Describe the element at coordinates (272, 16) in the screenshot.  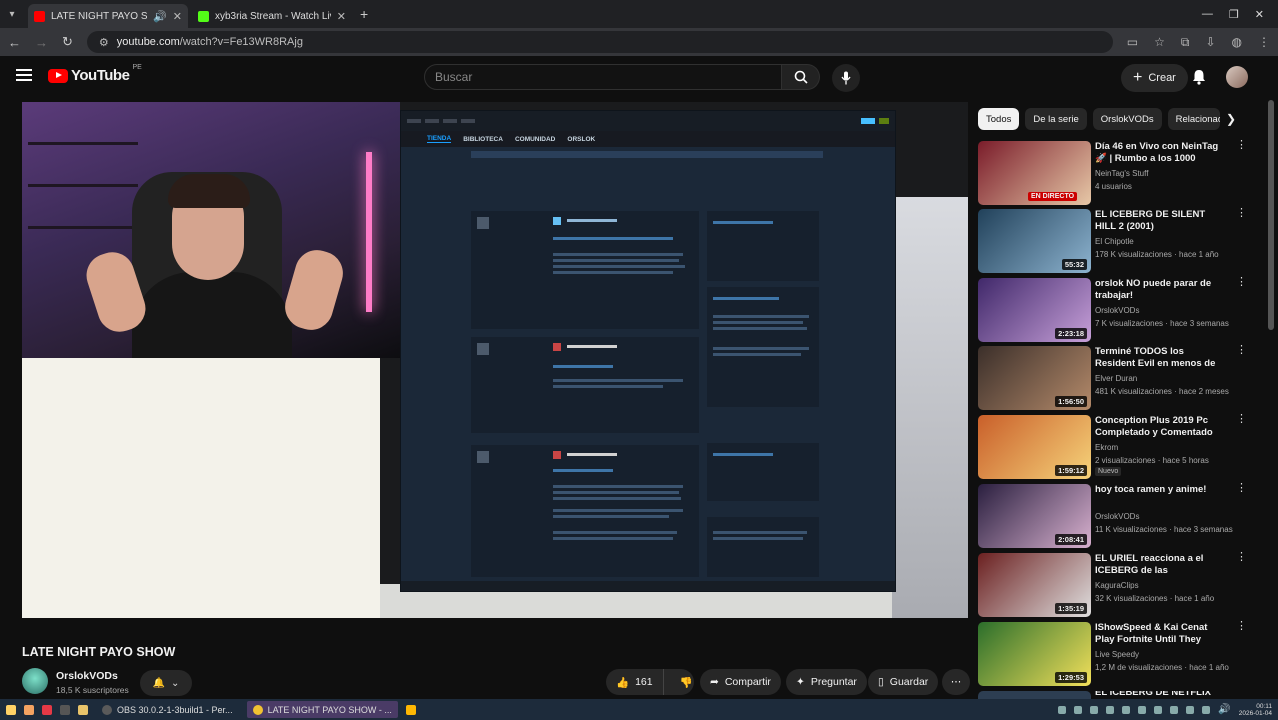
I see `tab-kick-stream: xyb3ria Stream - Watch Live ✕` at that location.